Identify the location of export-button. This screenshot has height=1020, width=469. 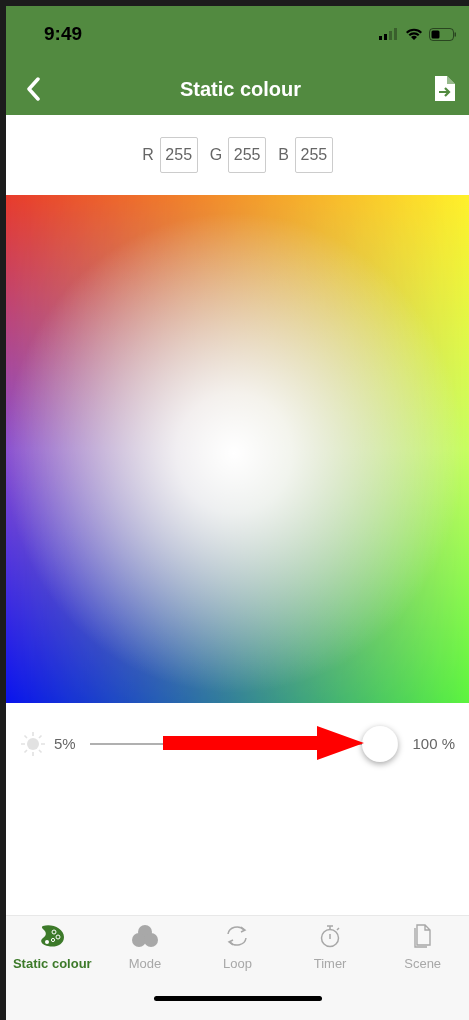
(446, 88).